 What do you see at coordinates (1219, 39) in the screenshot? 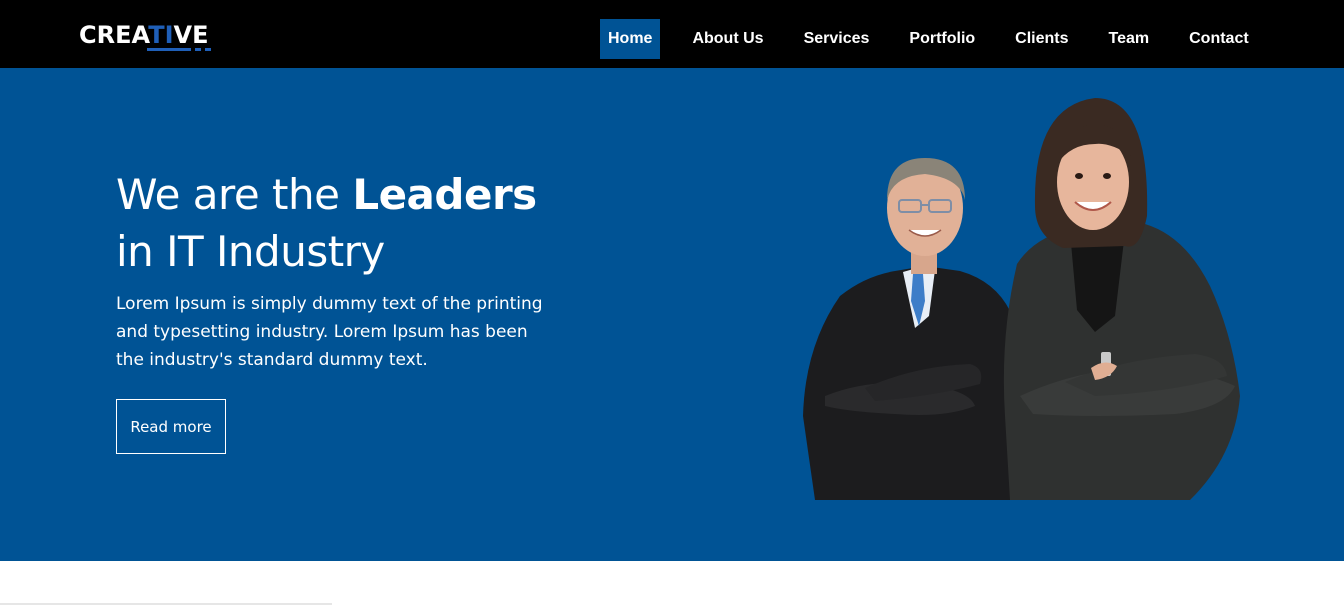
I see `nav-item-contact: Contact` at bounding box center [1219, 39].